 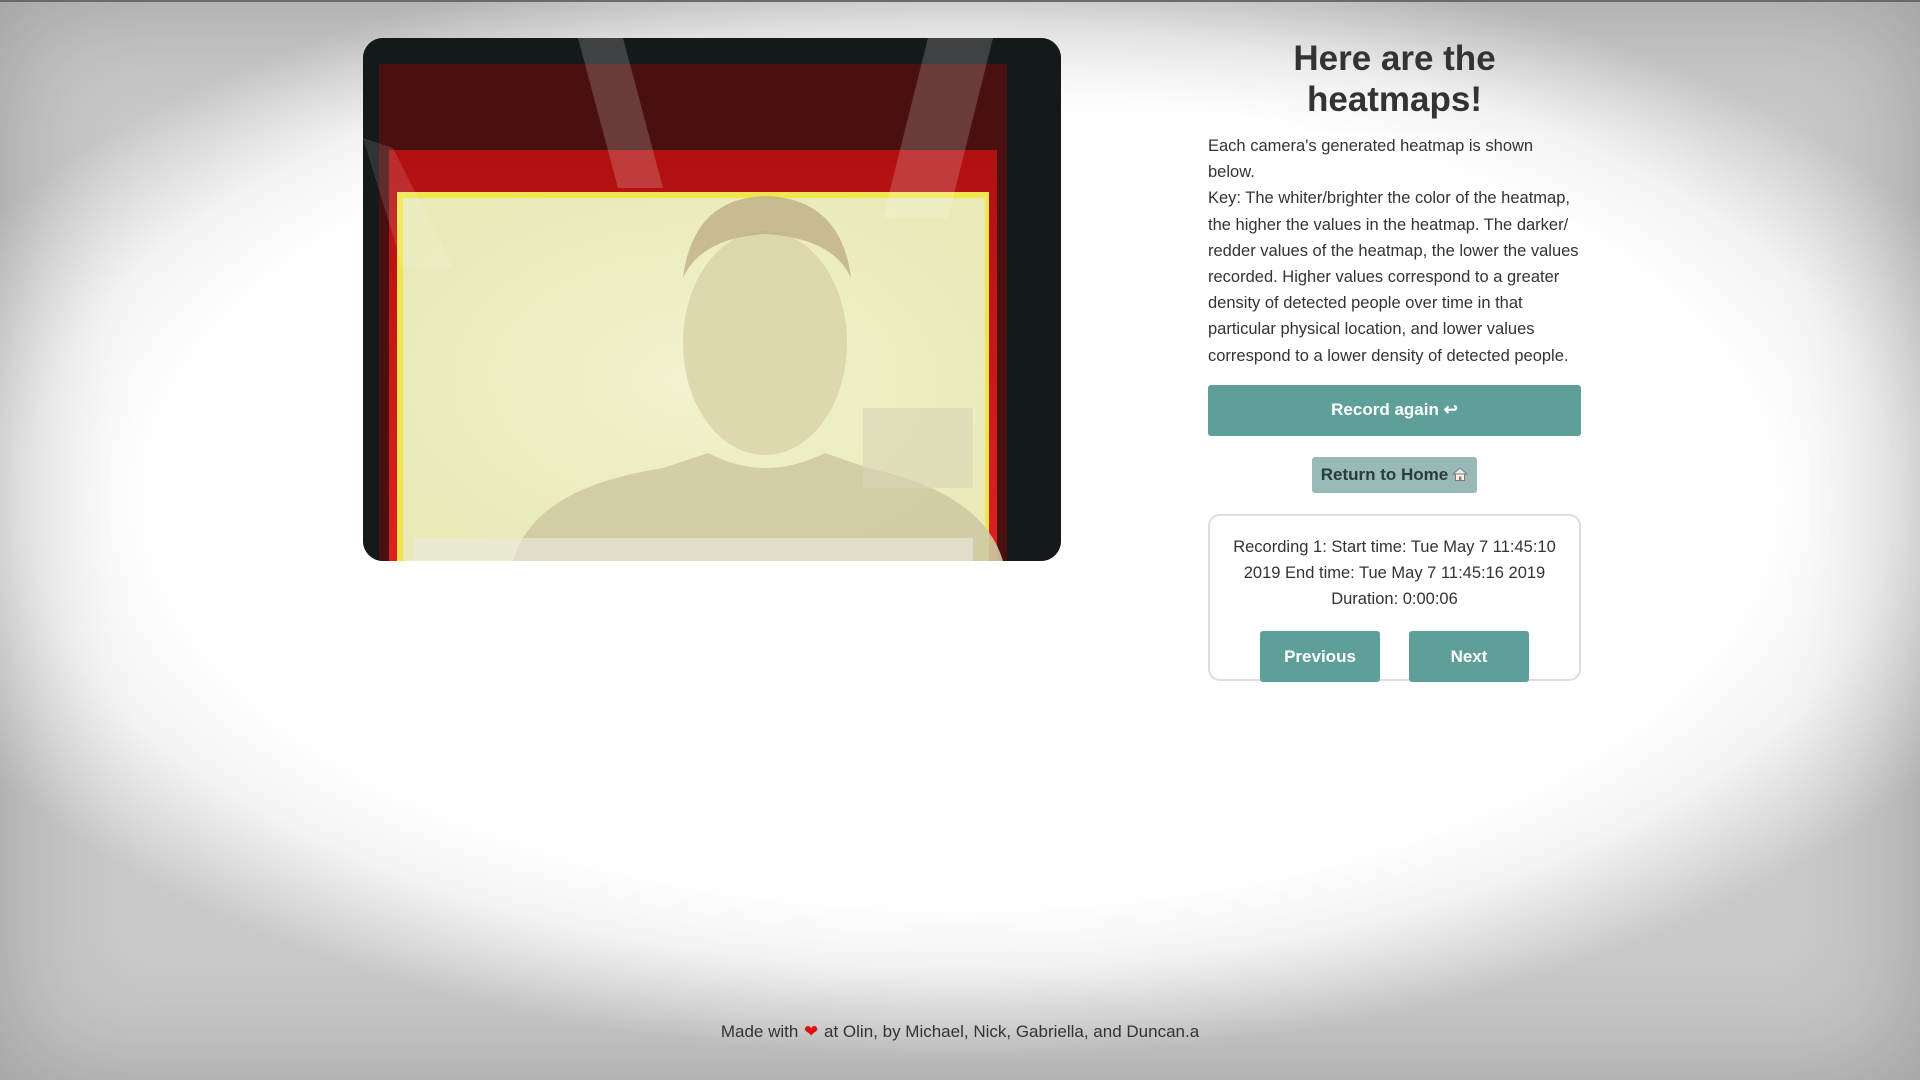 What do you see at coordinates (1469, 657) in the screenshot?
I see `next-button: Next` at bounding box center [1469, 657].